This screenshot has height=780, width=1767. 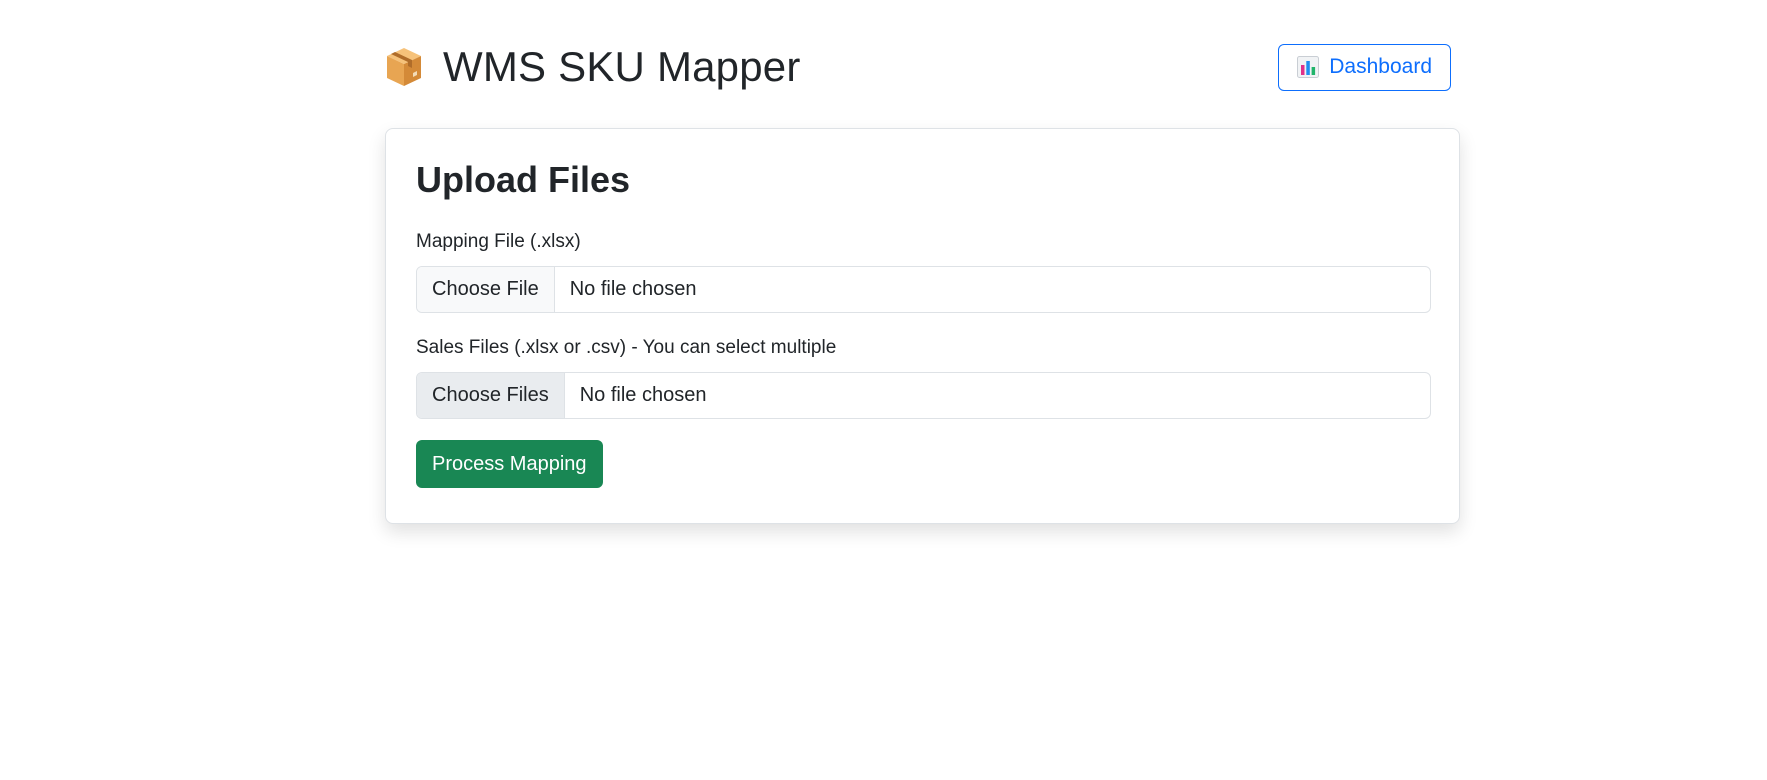 I want to click on brand: WMS SKU Mapper, so click(x=593, y=67).